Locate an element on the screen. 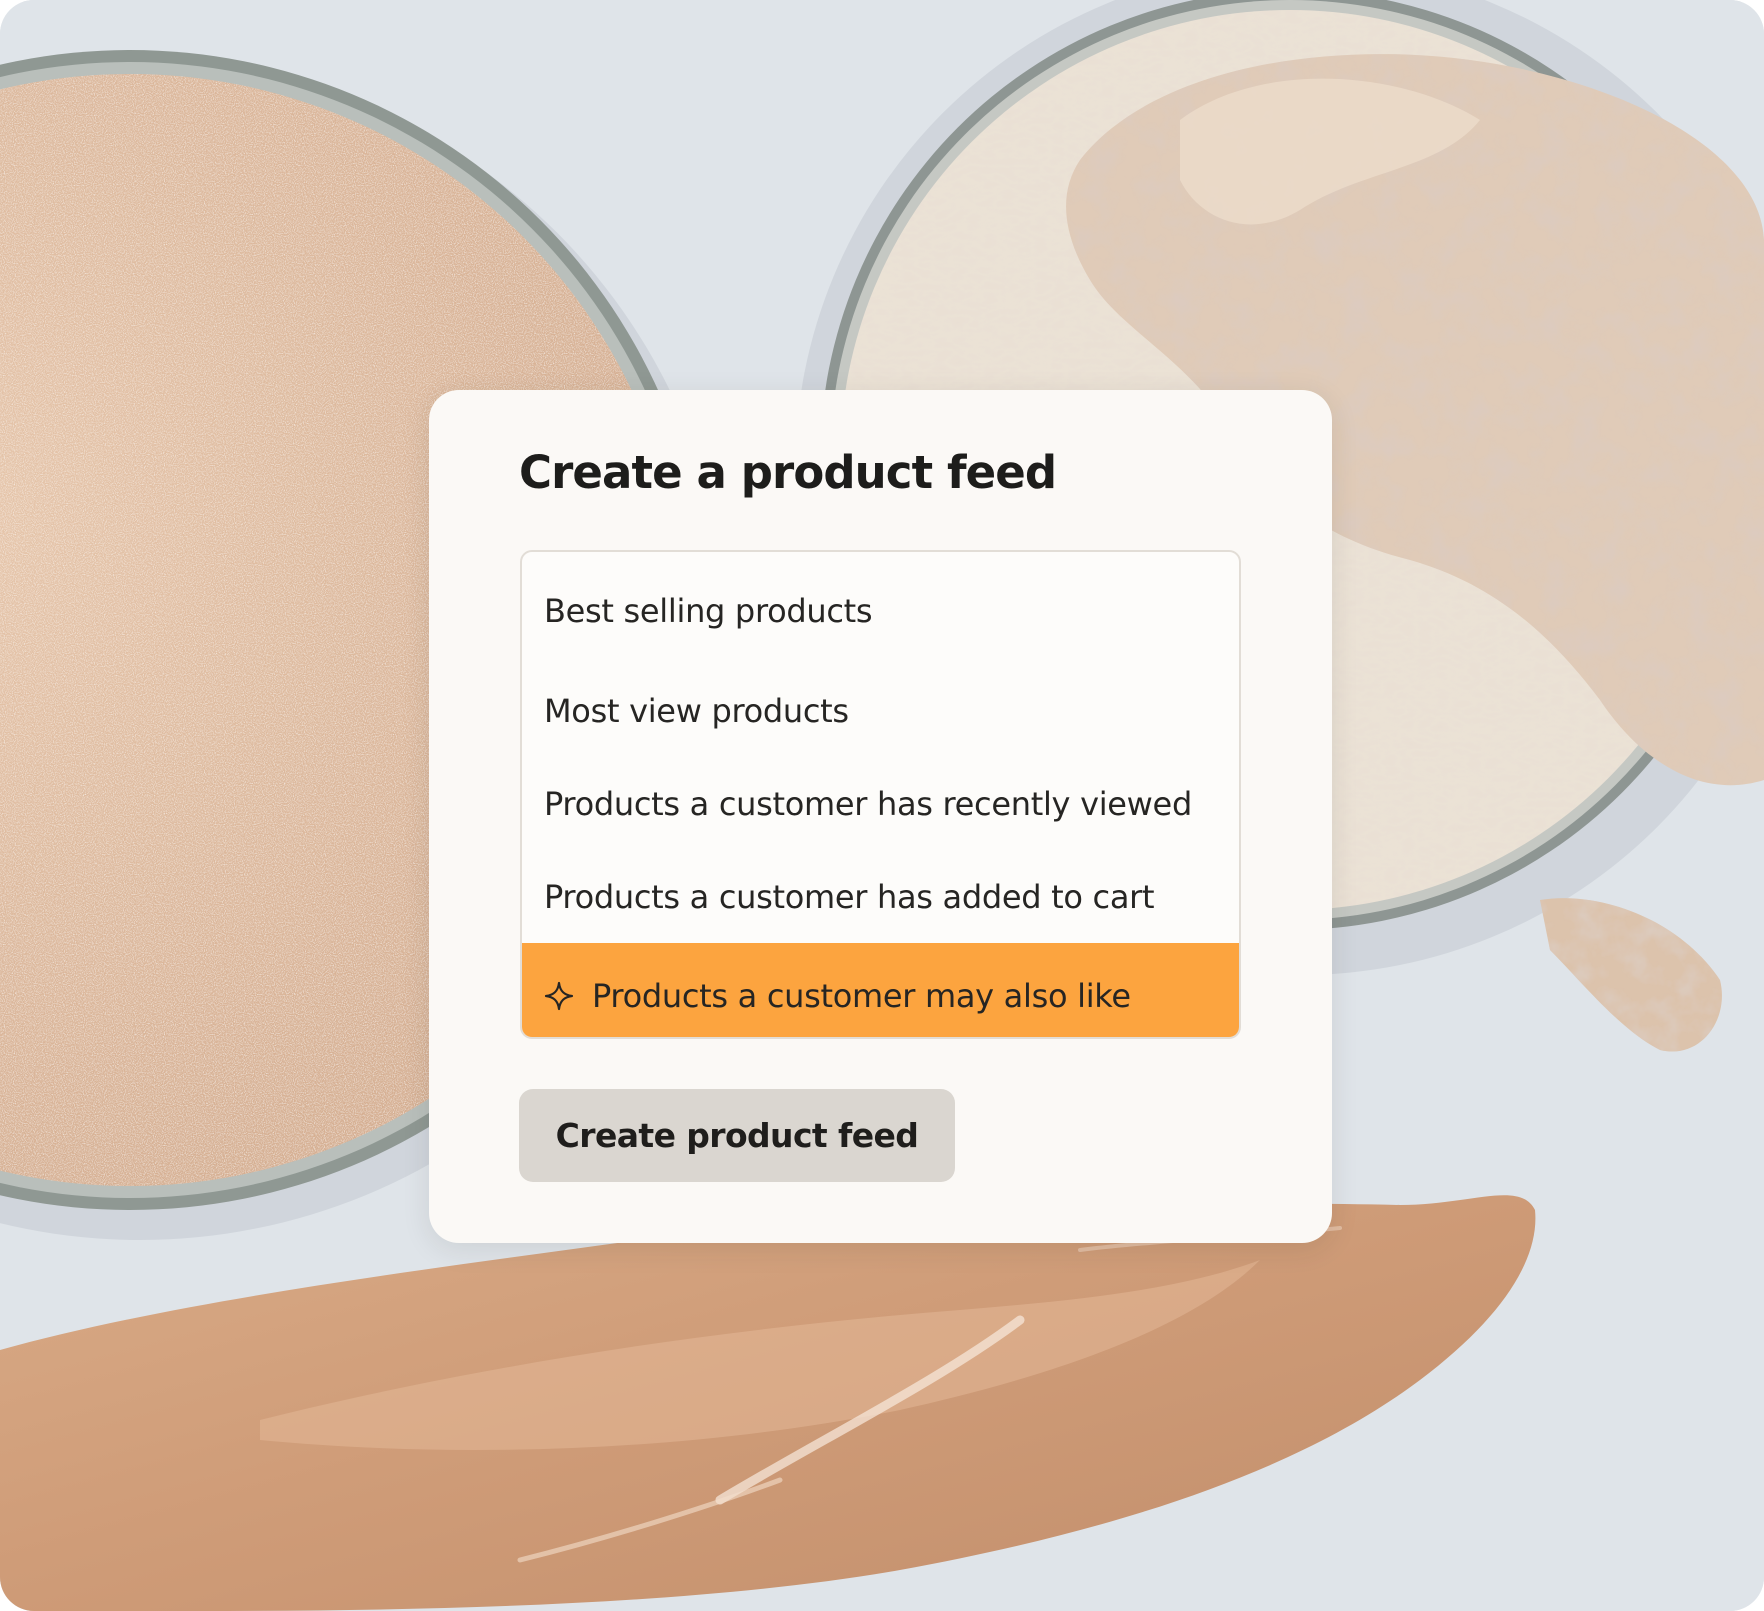 This screenshot has height=1611, width=1764. card-title: Create a product feed is located at coordinates (788, 472).